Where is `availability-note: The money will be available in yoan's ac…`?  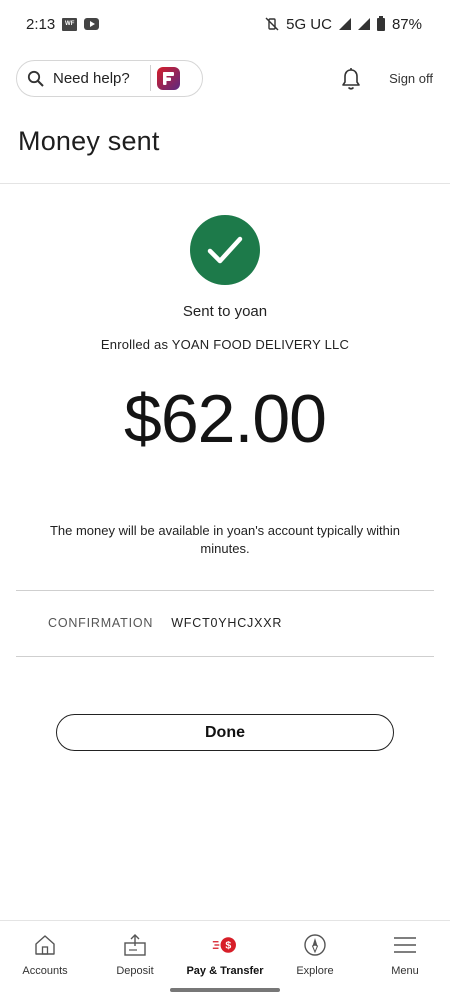 availability-note: The money will be available in yoan's ac… is located at coordinates (225, 539).